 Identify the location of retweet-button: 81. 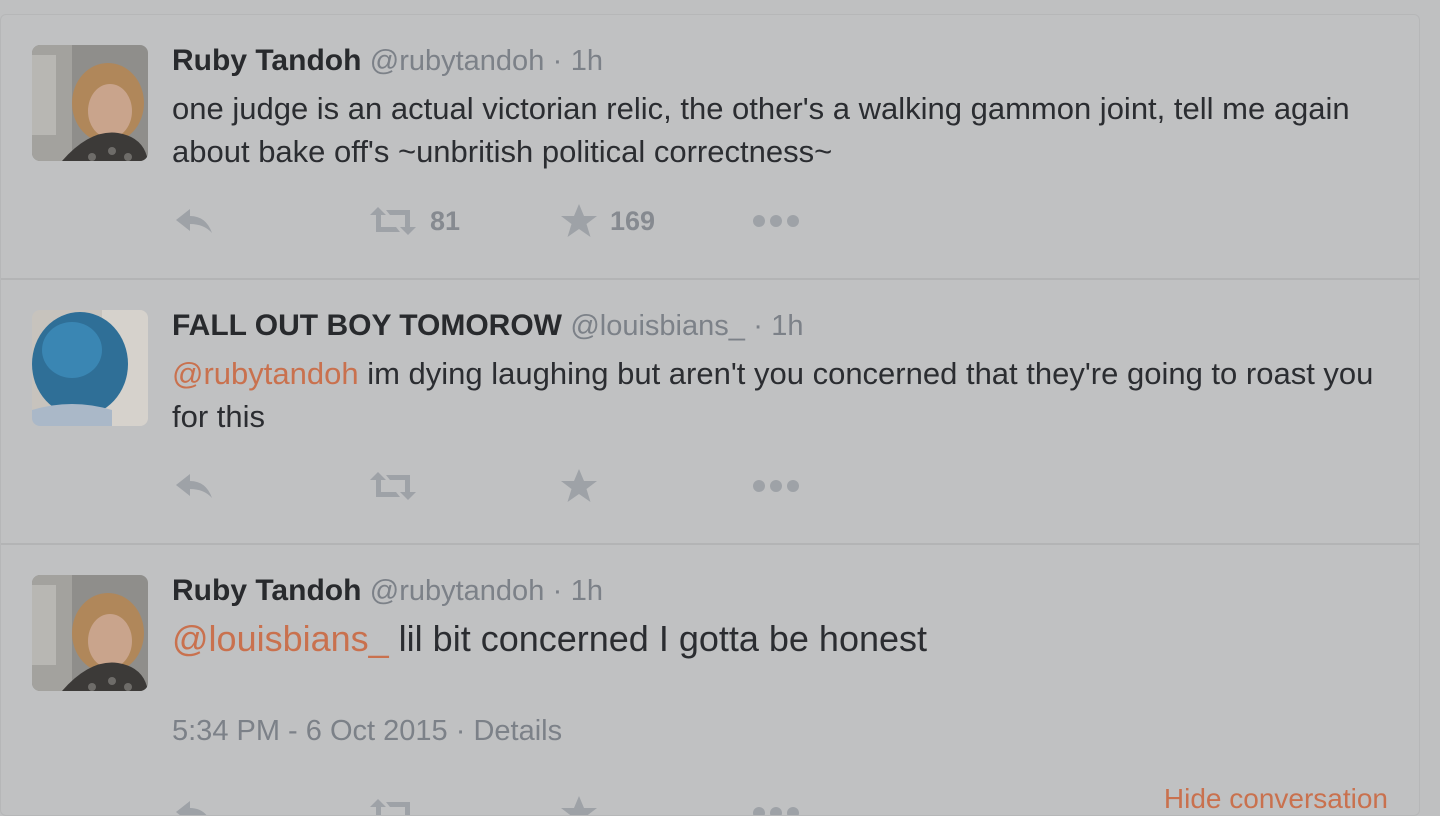
(414, 221).